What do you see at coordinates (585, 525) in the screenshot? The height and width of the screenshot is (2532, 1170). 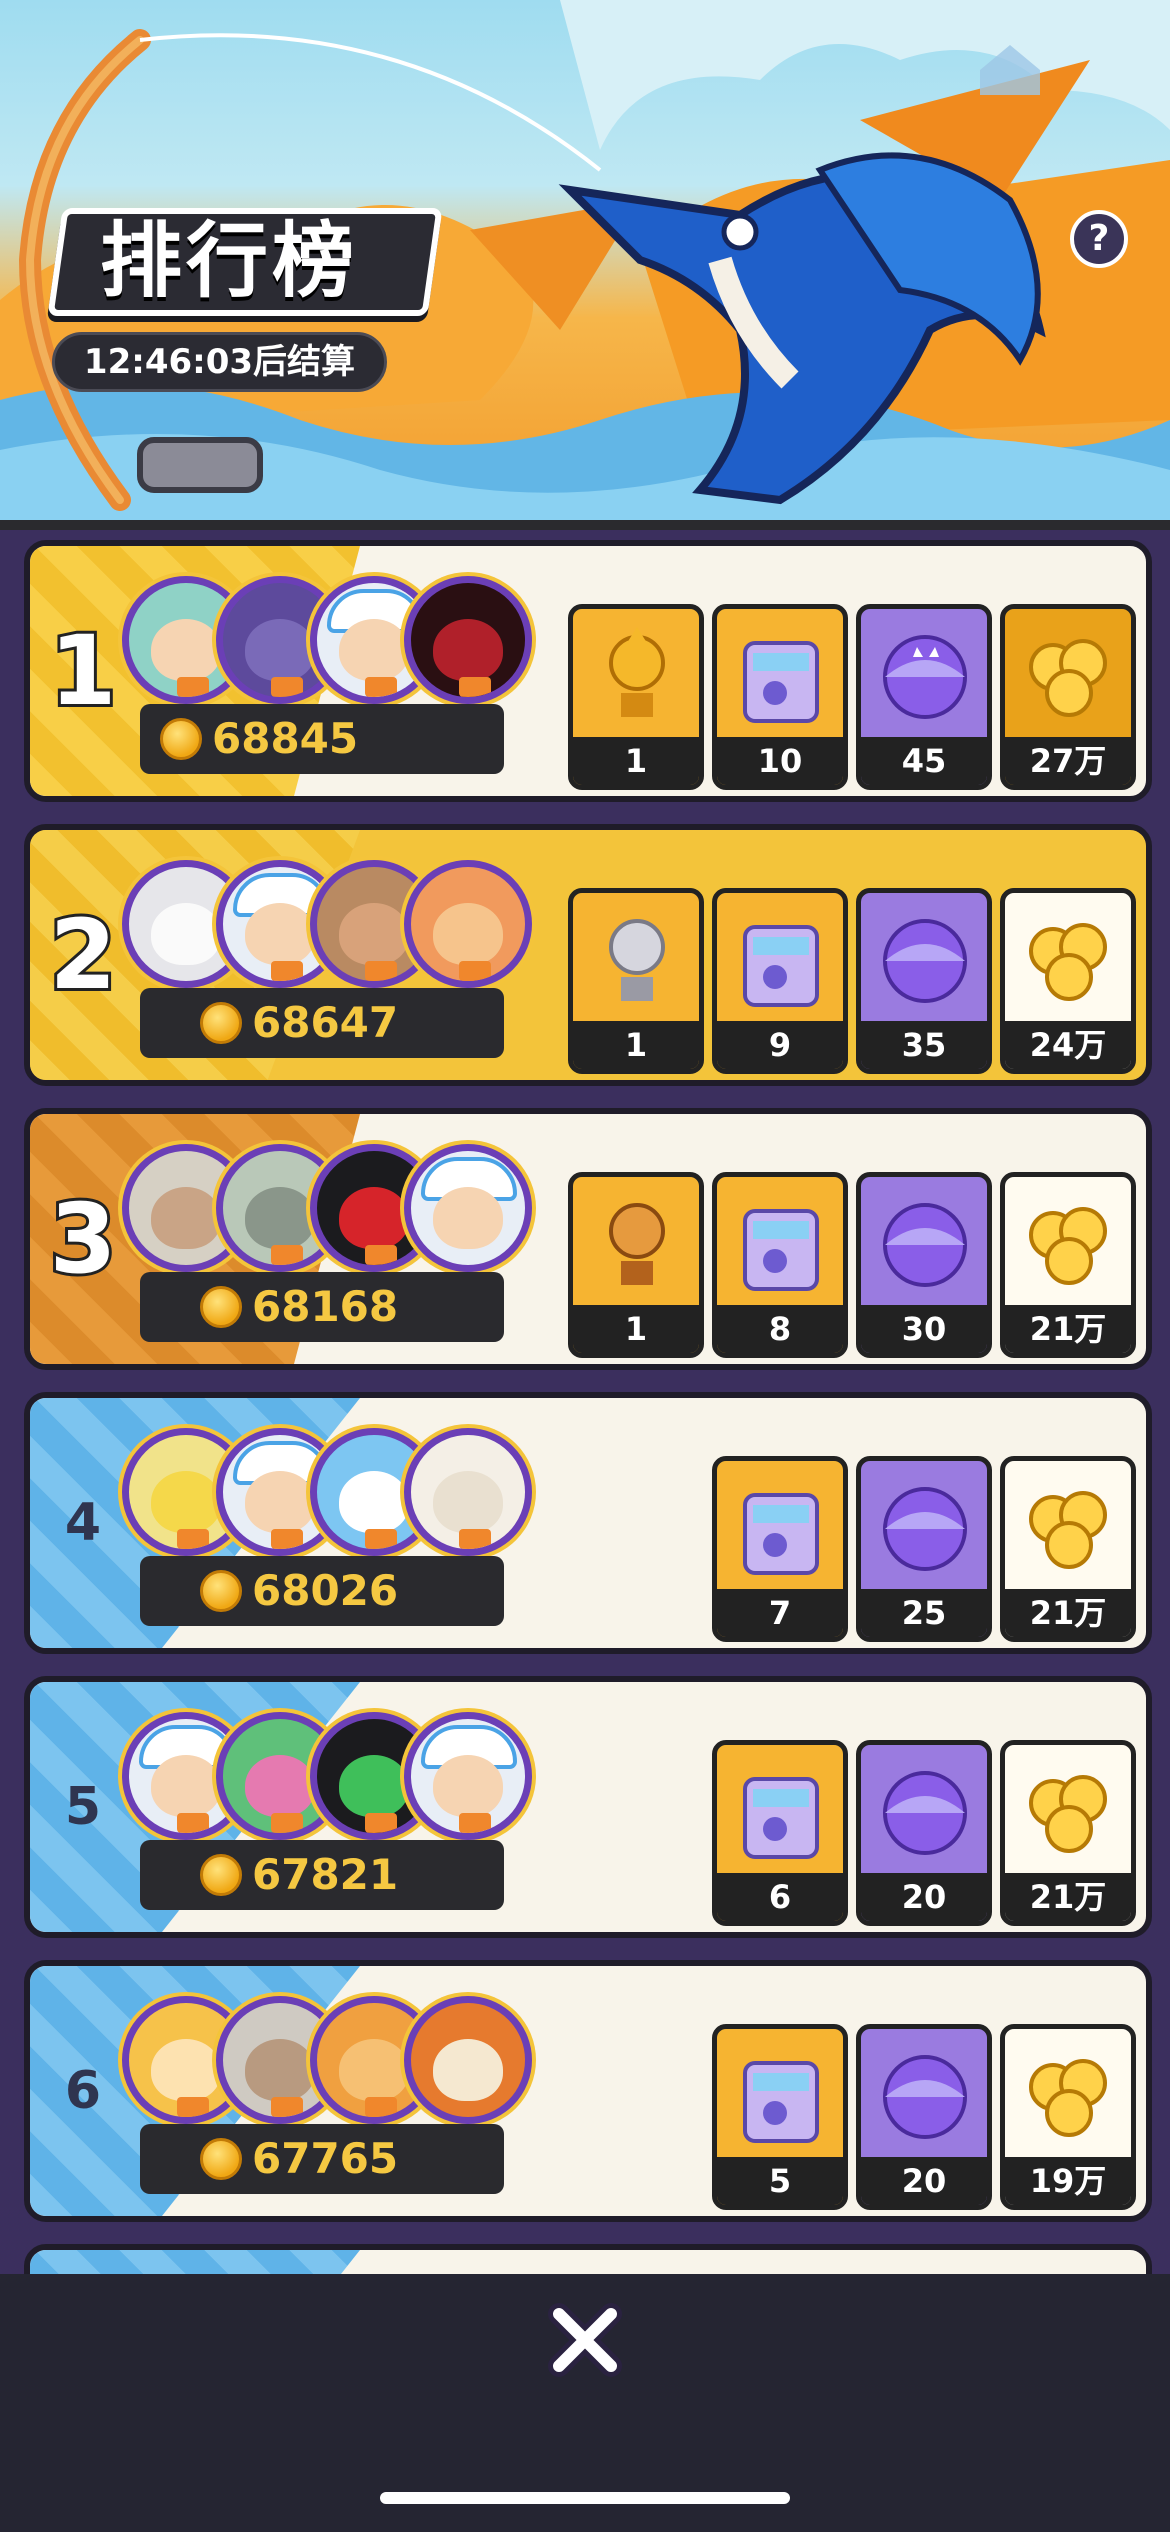 I see `banner-divider` at bounding box center [585, 525].